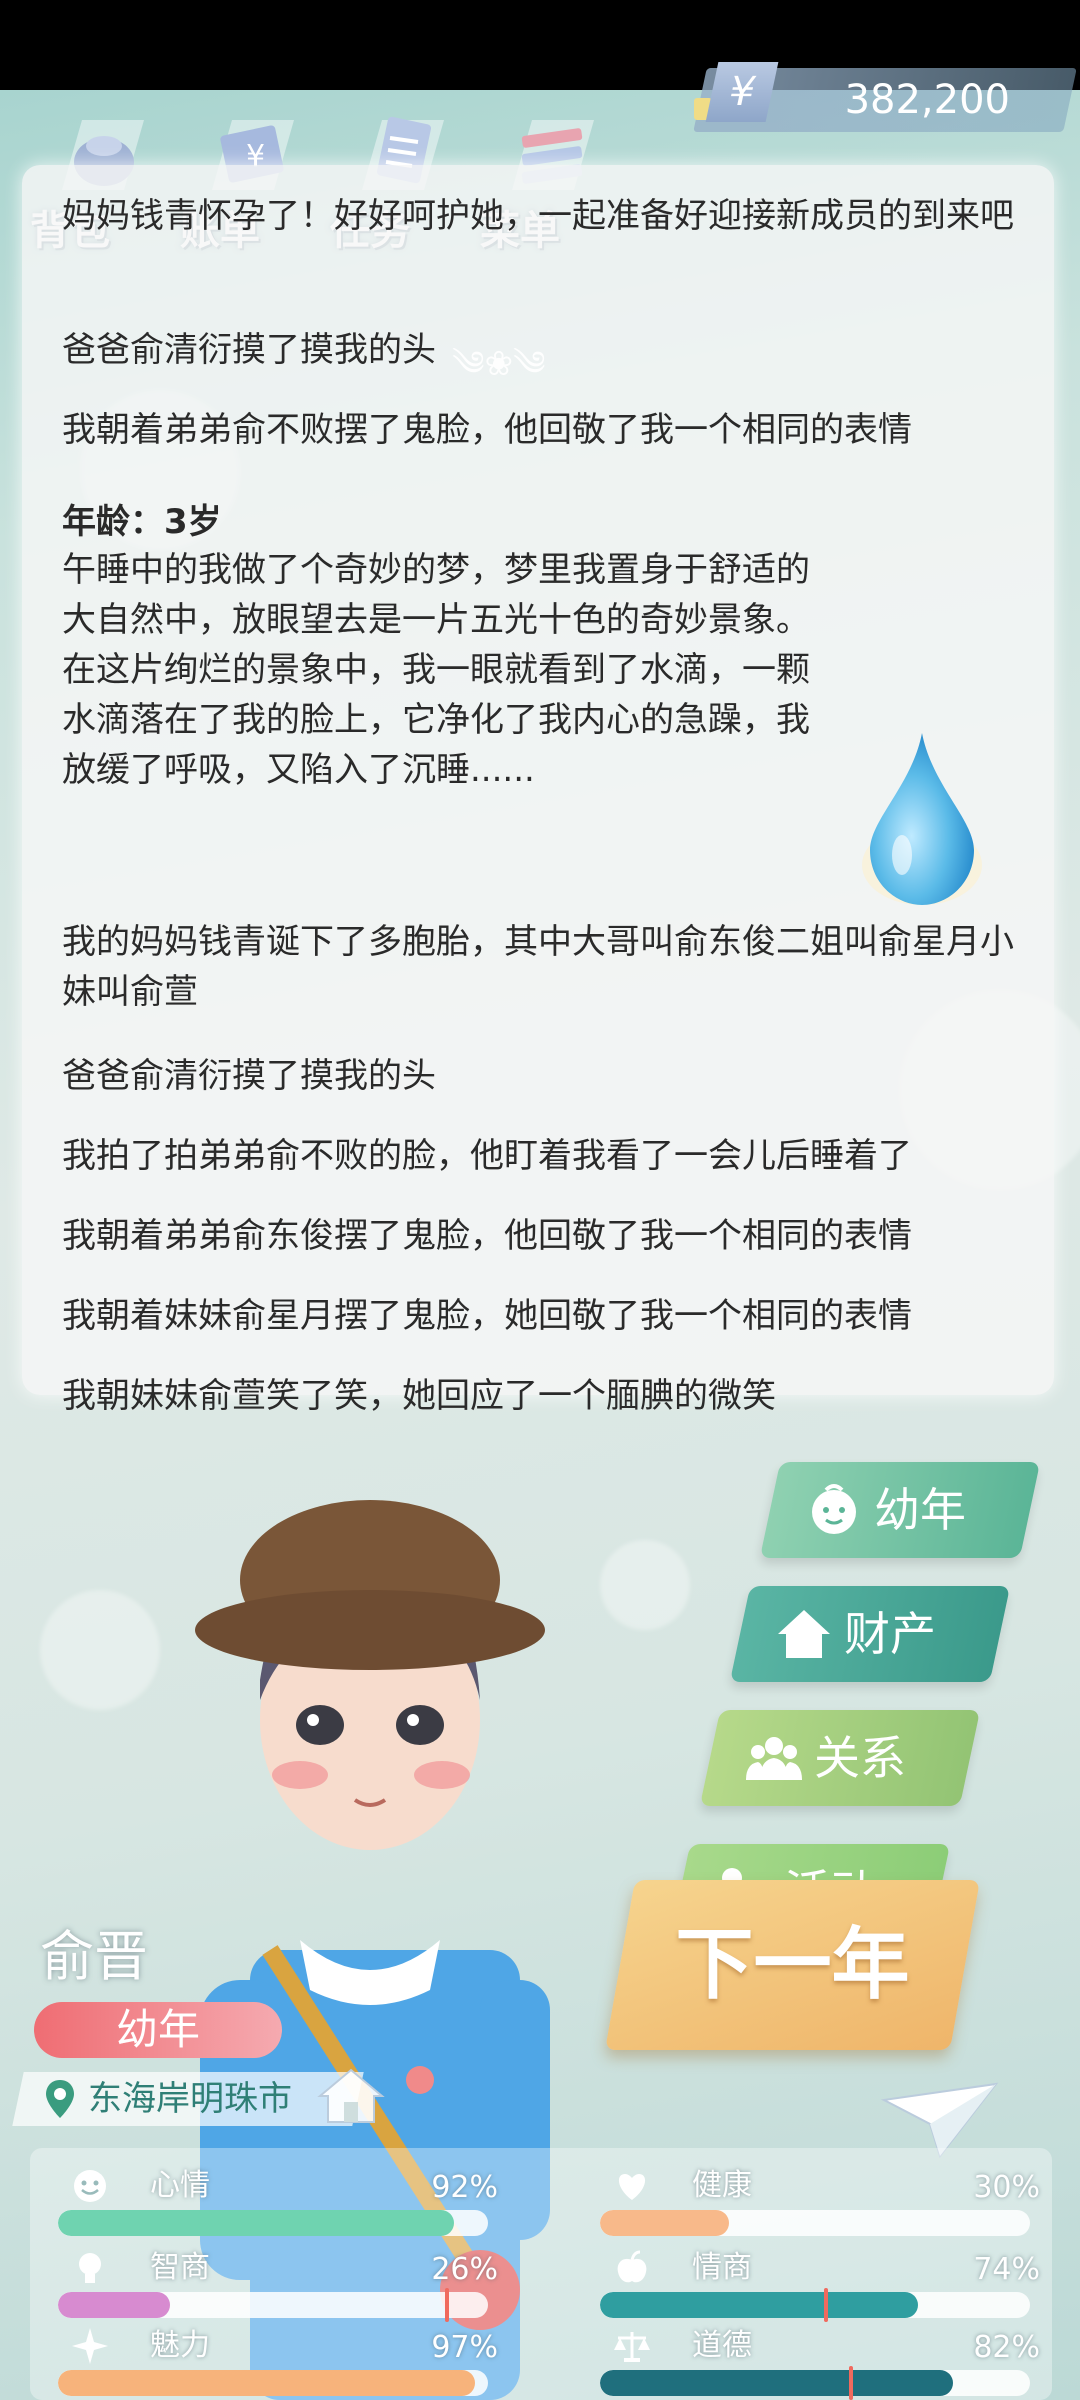  I want to click on age-heading: 年龄：3岁, so click(142, 522).